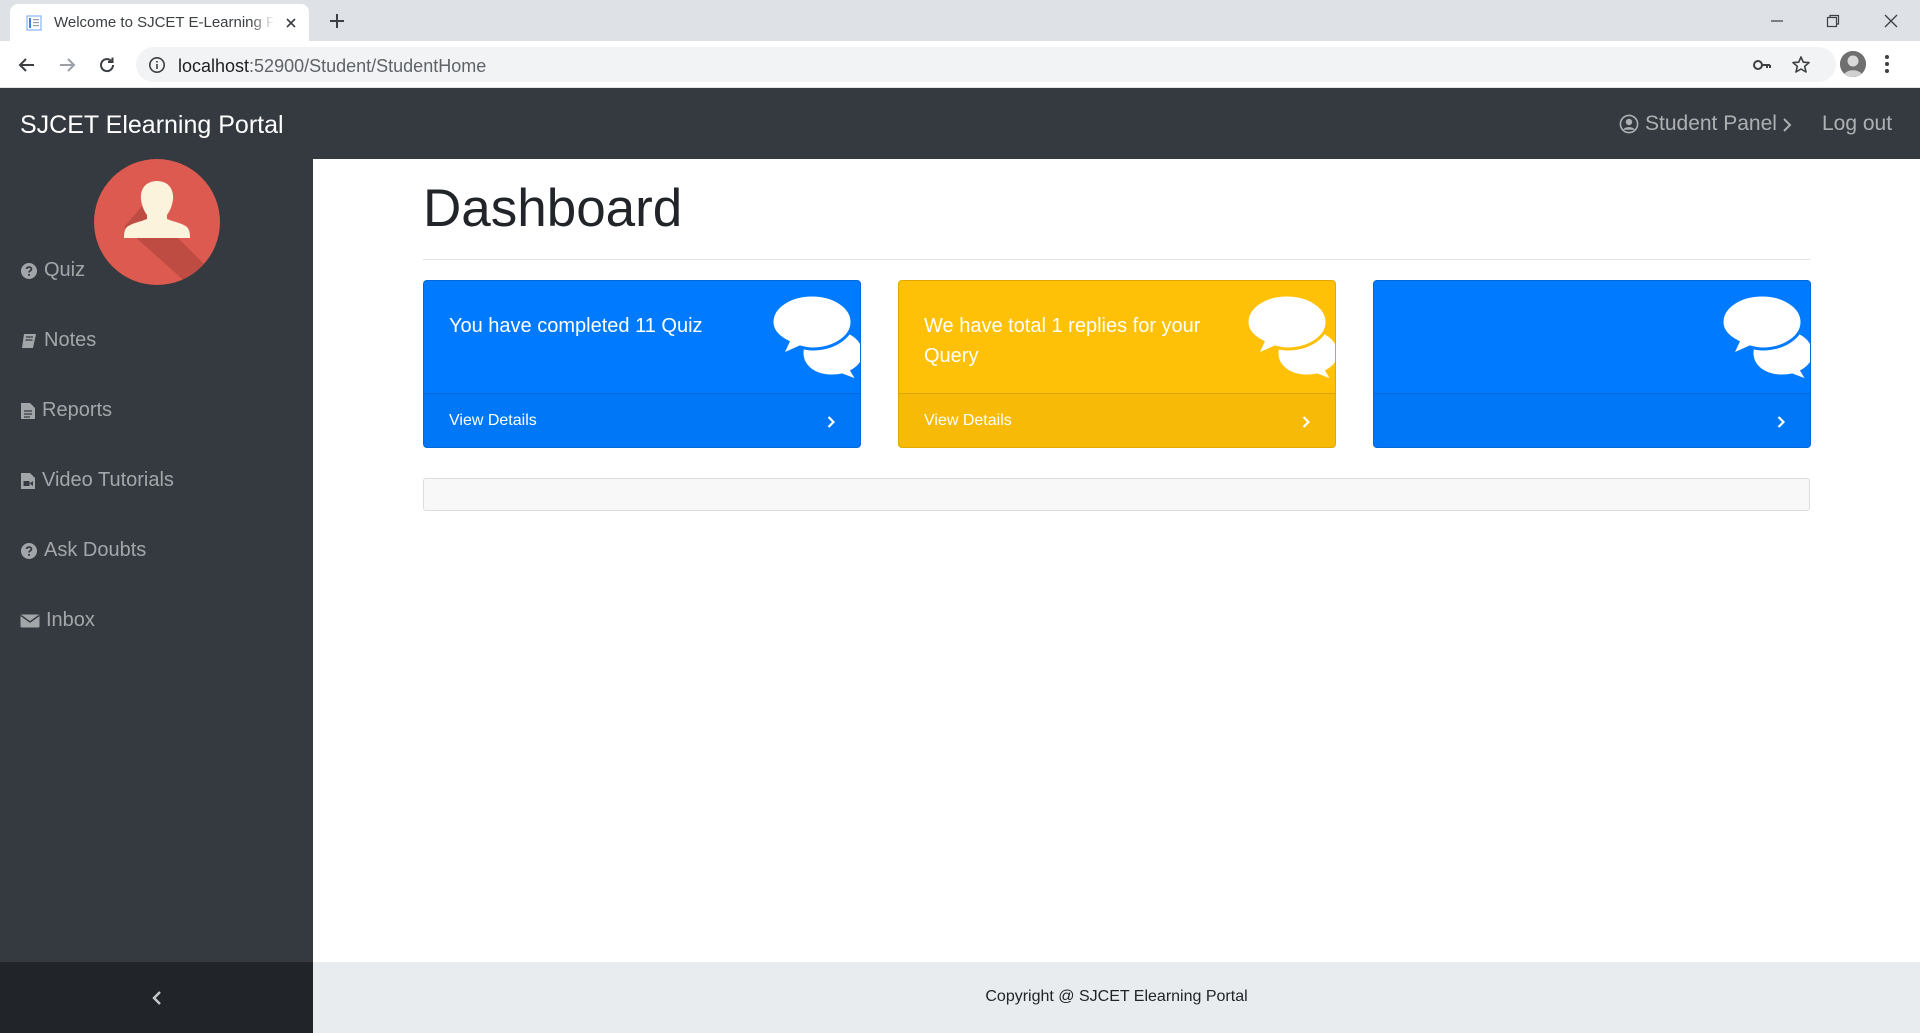 Image resolution: width=1920 pixels, height=1033 pixels. Describe the element at coordinates (1629, 124) in the screenshot. I see `user-circle-icon` at that location.